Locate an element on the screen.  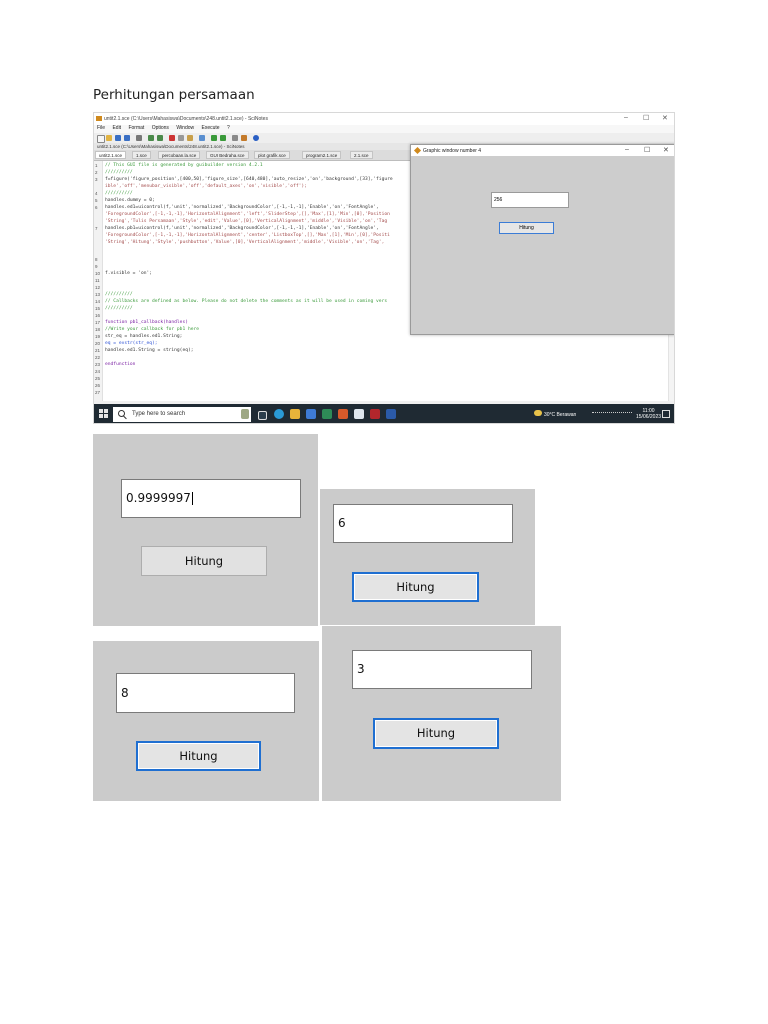
clock: 11:00 15/06/2023 is located at coordinates (648, 414).